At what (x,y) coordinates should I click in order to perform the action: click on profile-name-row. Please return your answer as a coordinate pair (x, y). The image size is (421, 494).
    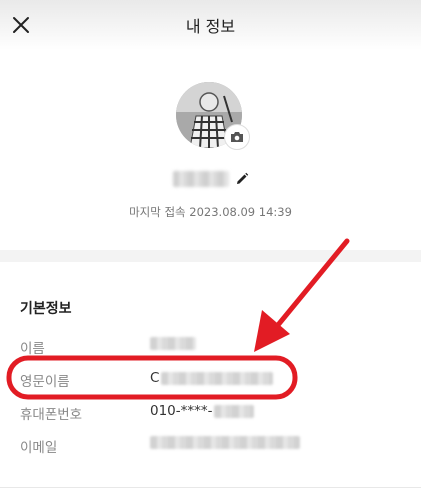
    Looking at the image, I should click on (210, 179).